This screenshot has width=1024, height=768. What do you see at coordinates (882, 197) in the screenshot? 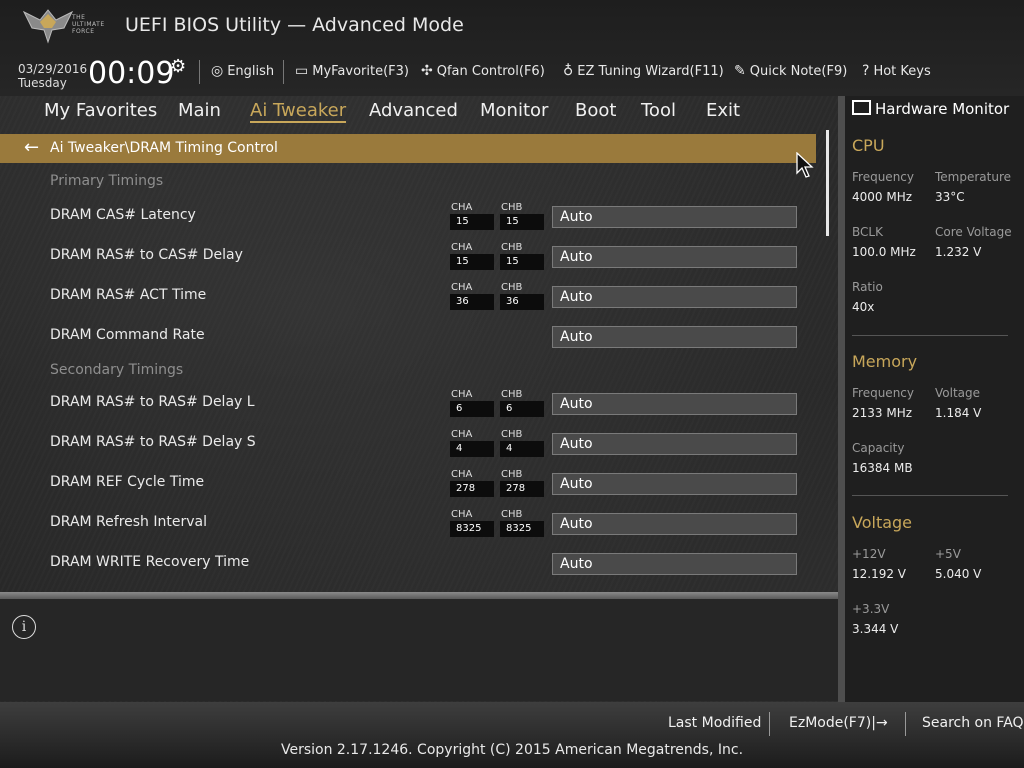
I see `cpu-frequency-value: 4000 MHz` at bounding box center [882, 197].